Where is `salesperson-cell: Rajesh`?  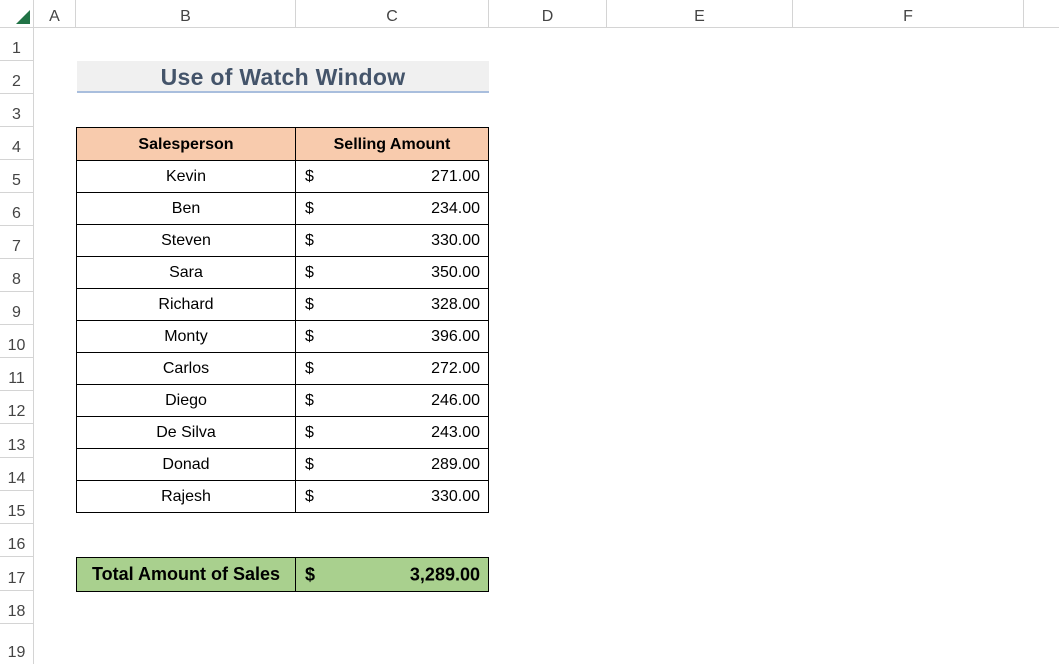
salesperson-cell: Rajesh is located at coordinates (186, 496).